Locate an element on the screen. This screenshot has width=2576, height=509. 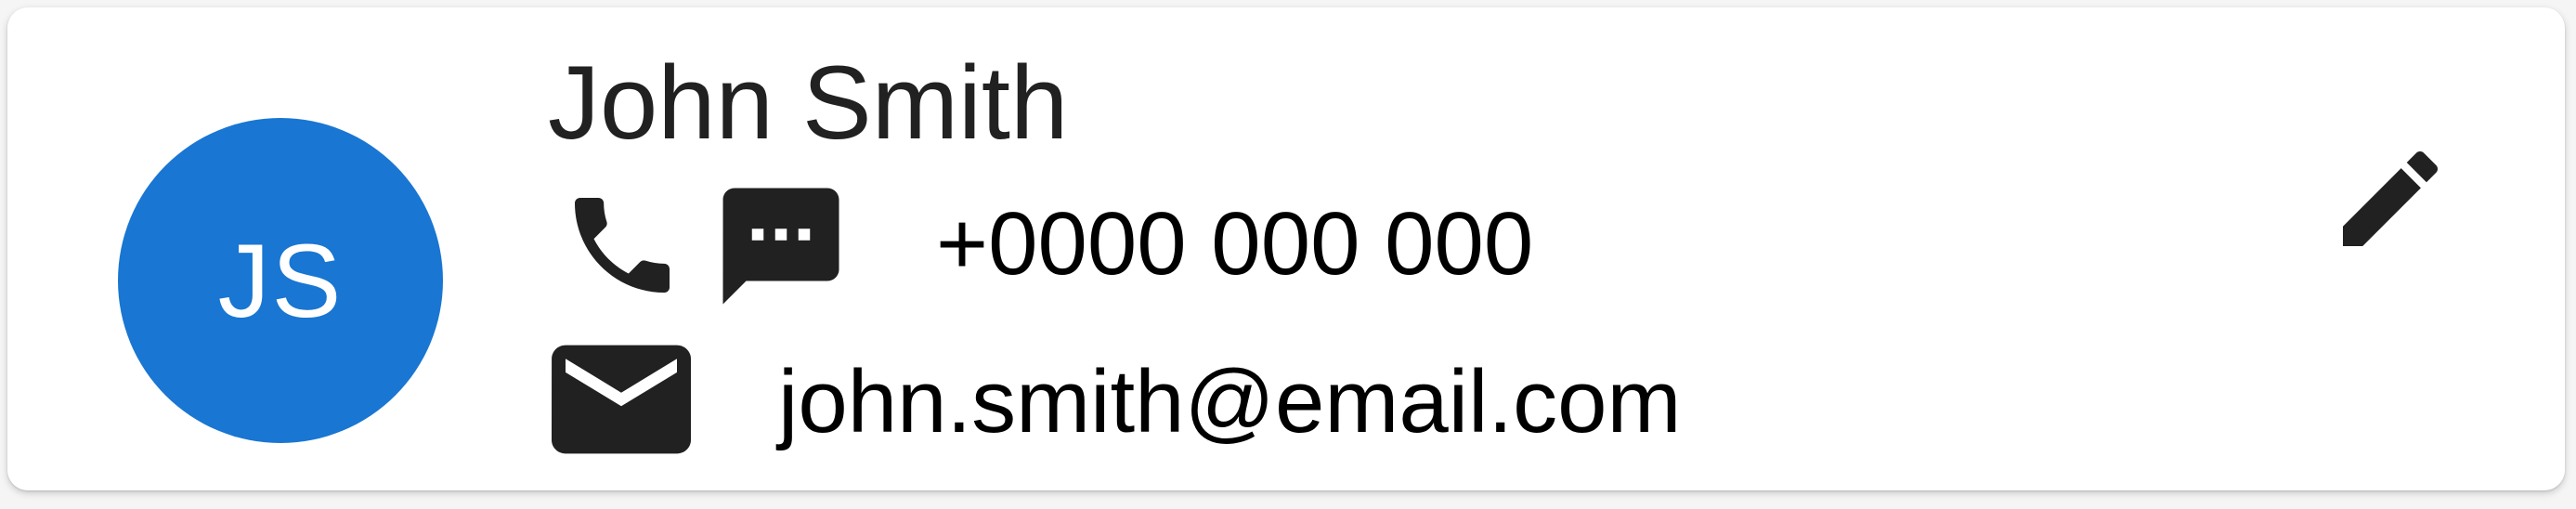
sms-icon is located at coordinates (781, 246).